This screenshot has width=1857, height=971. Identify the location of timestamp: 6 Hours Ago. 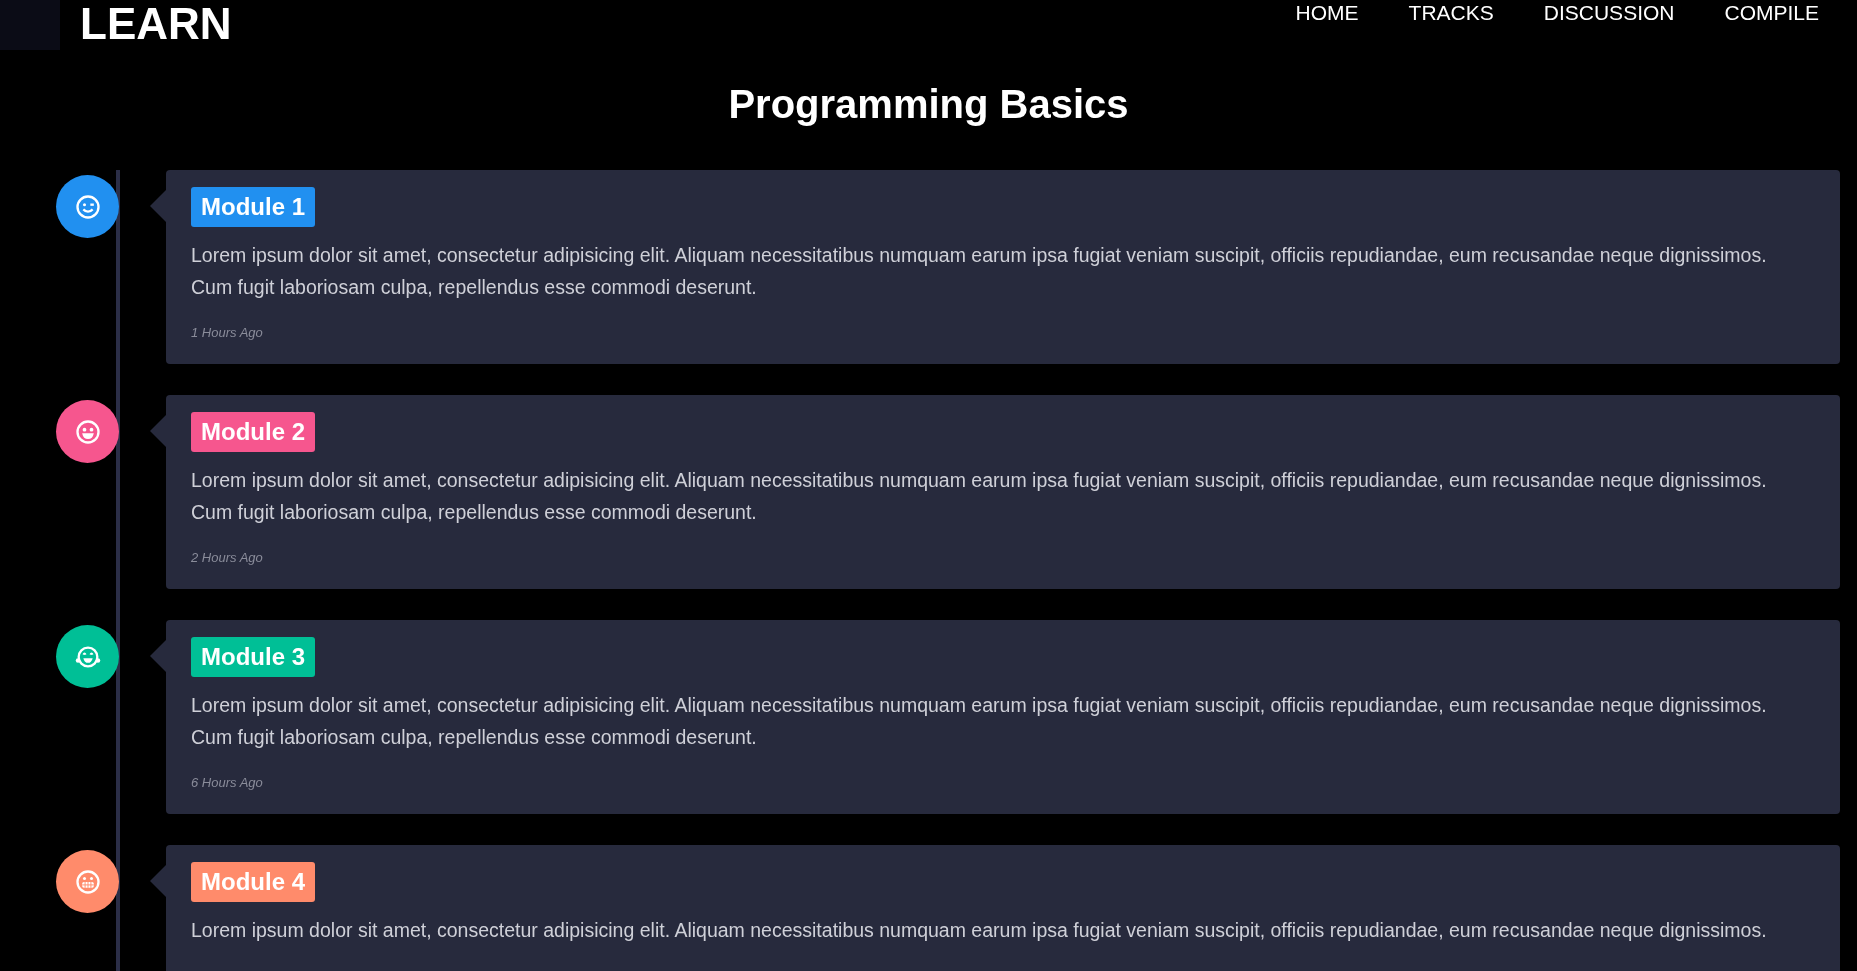
(227, 783).